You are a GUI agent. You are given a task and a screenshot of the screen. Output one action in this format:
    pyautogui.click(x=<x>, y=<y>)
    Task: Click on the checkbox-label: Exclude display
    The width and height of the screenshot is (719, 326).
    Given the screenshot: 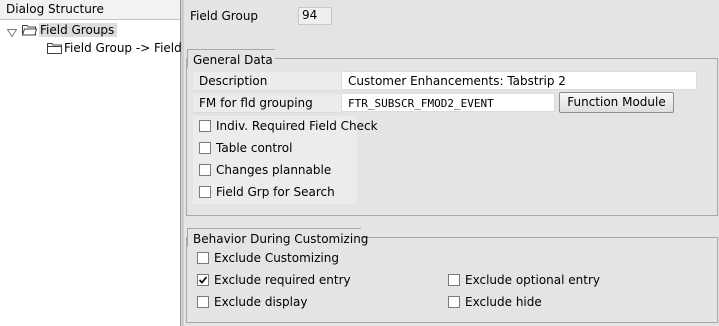 What is the action you would take?
    pyautogui.click(x=261, y=302)
    